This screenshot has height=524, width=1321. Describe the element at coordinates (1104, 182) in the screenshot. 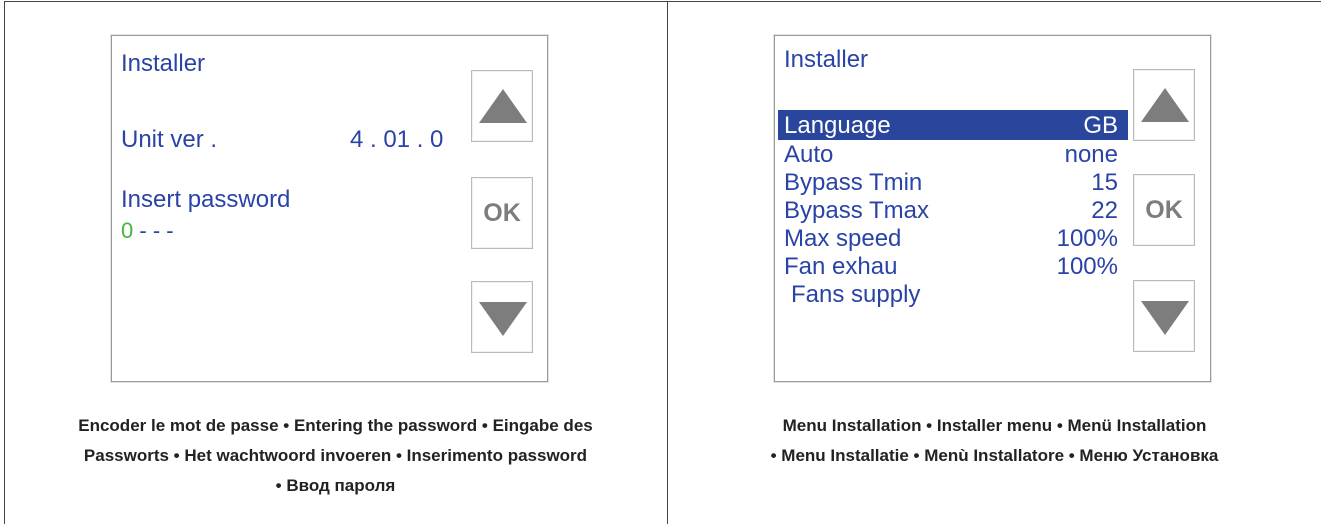

I see `menu-row-value: 15` at that location.